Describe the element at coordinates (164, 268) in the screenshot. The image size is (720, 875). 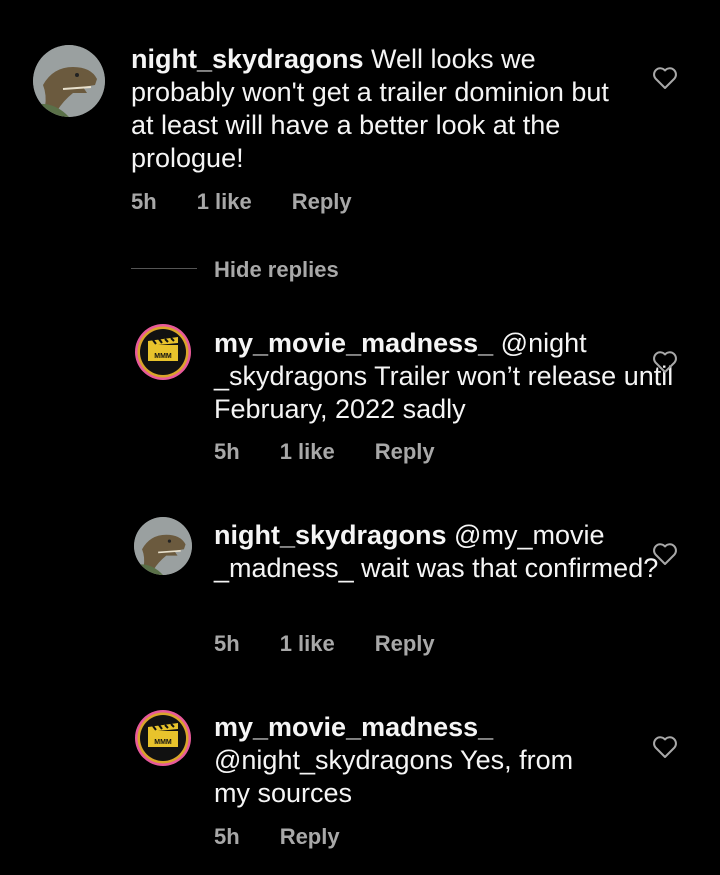
I see `divider` at that location.